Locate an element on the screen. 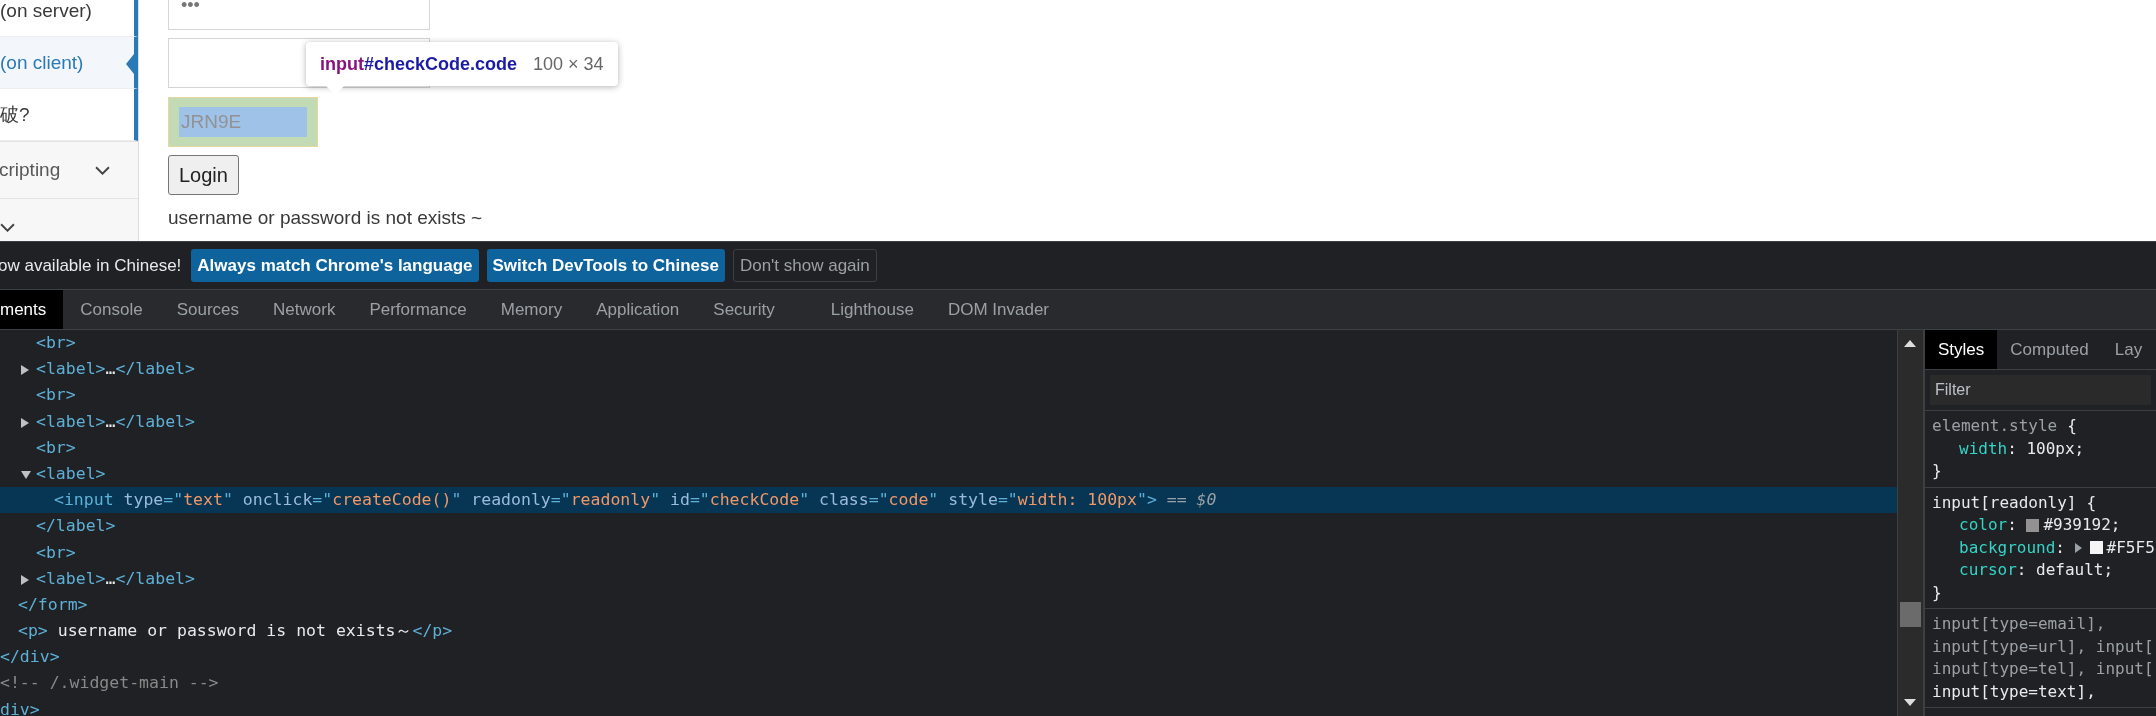  sidebar-item: (on client) is located at coordinates (69, 63).